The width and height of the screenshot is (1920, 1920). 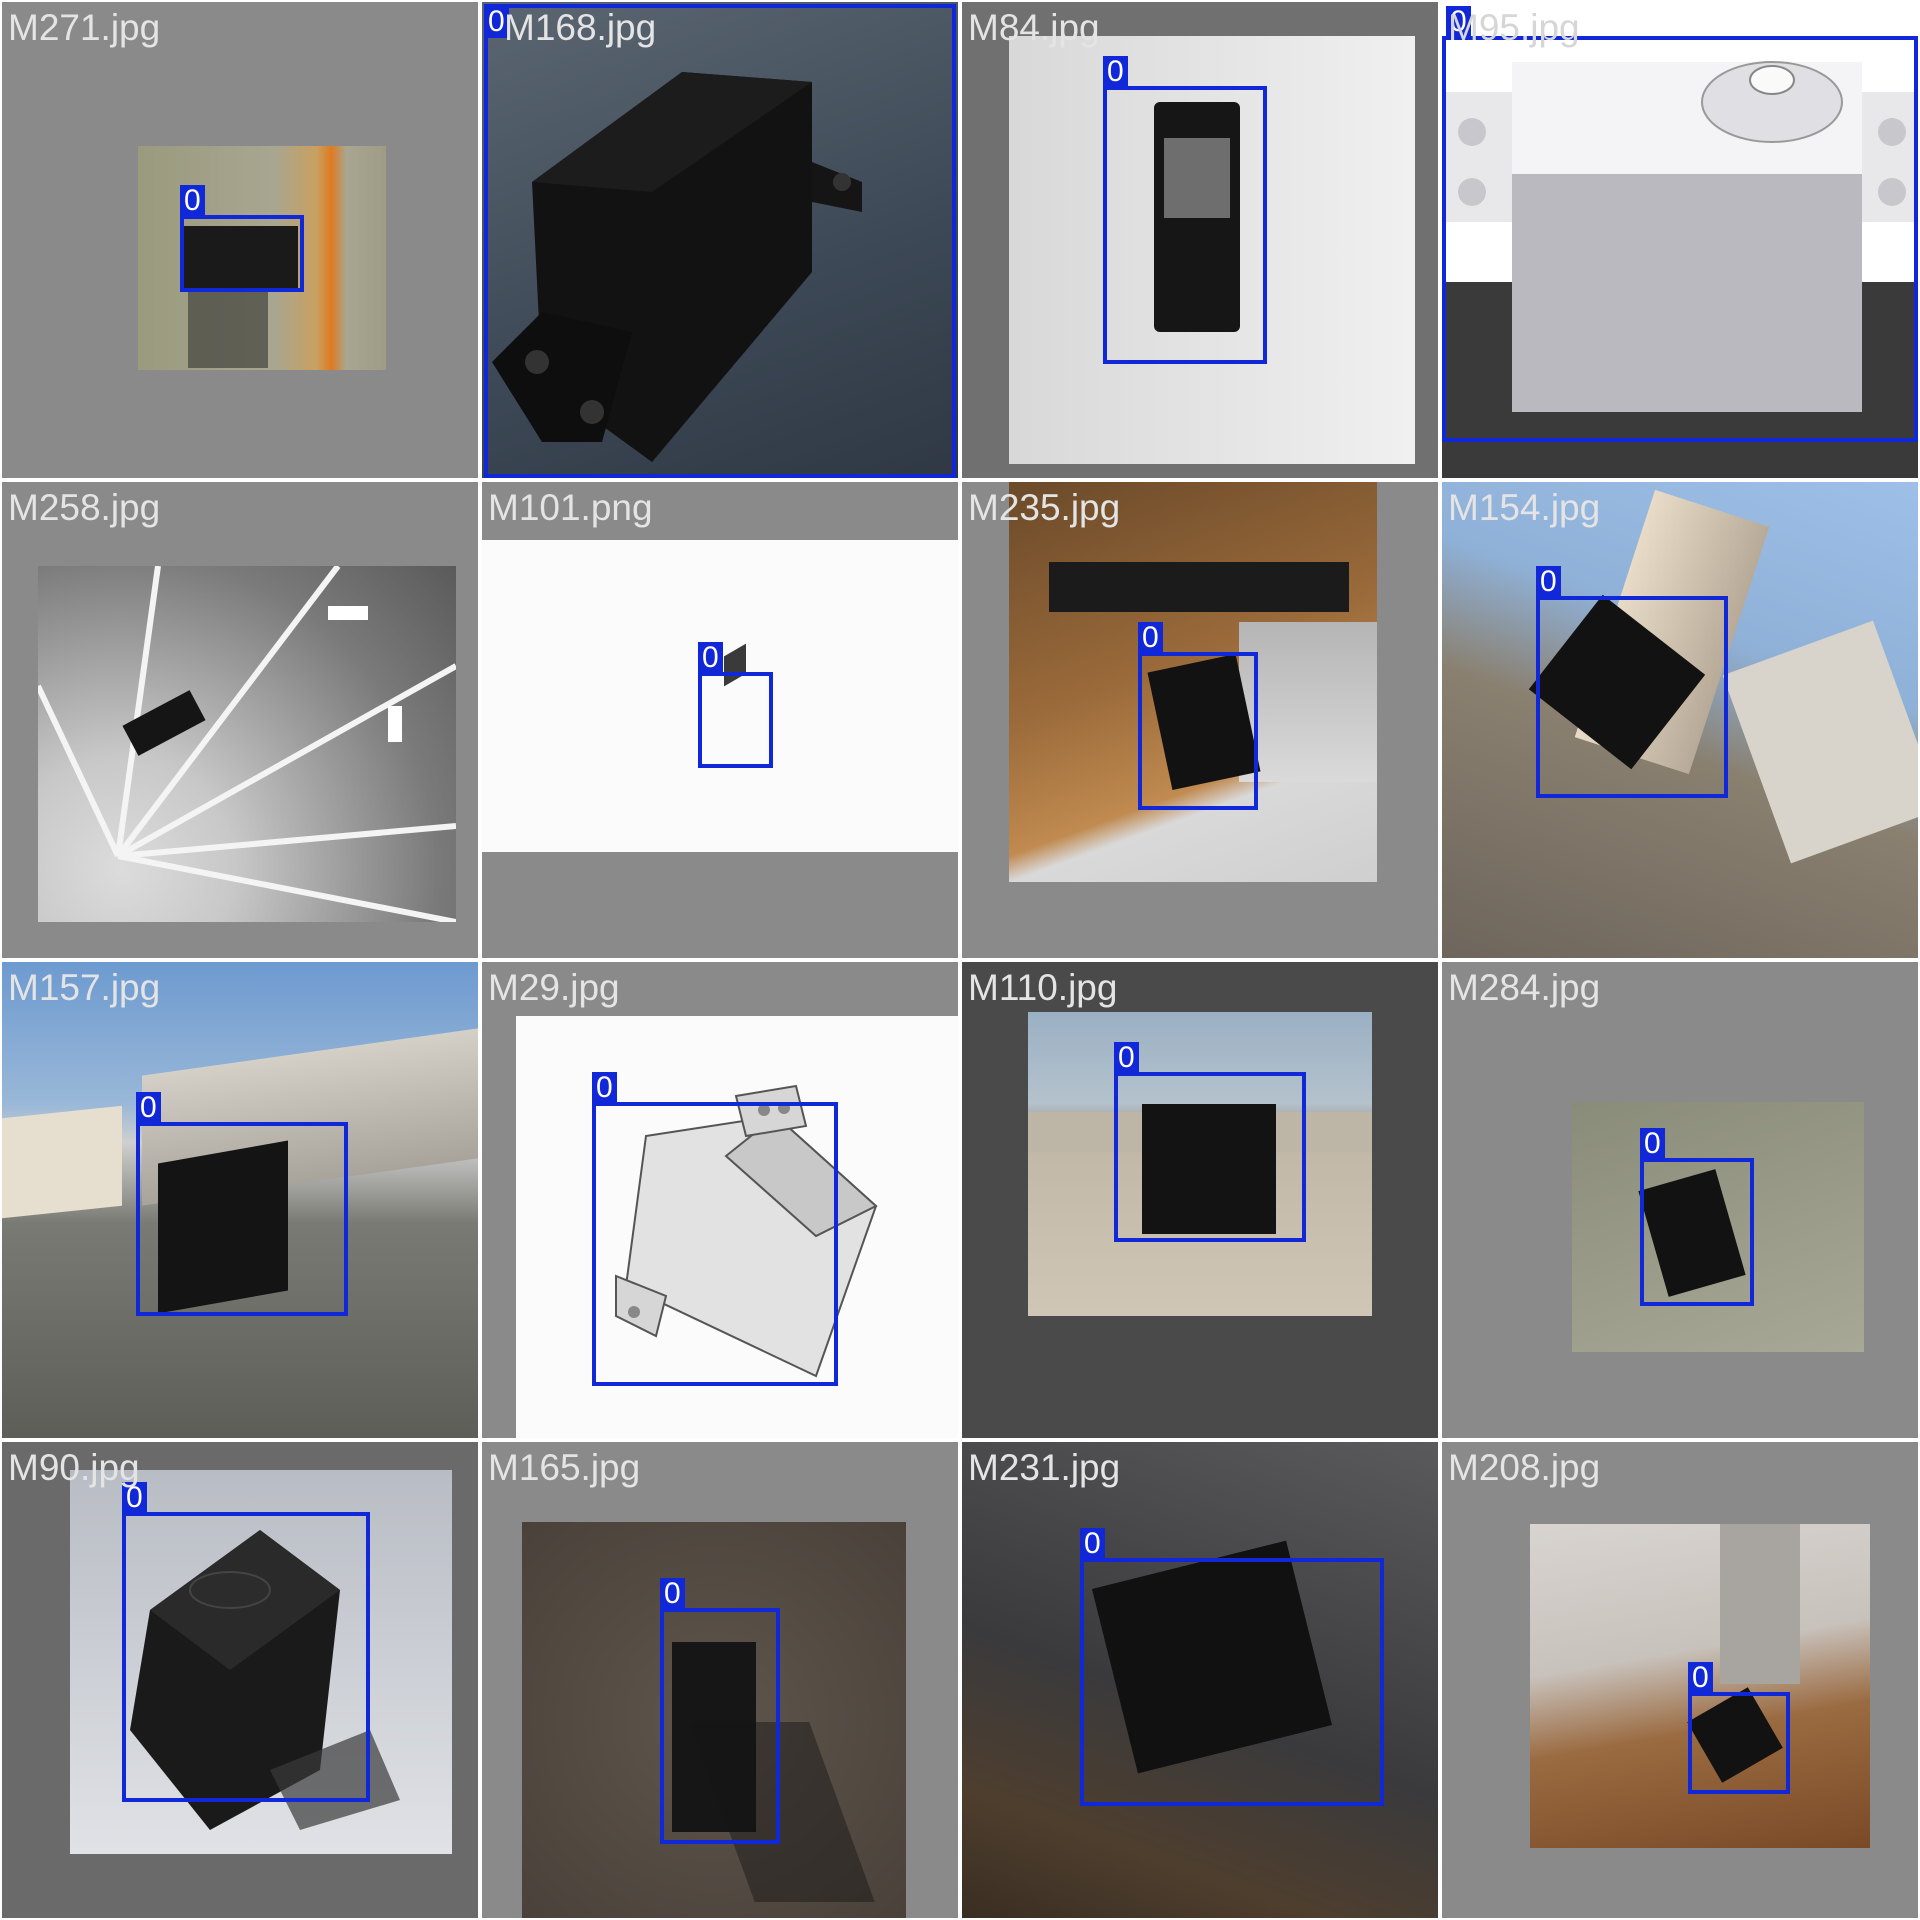 I want to click on tile-m90: 0 M90.jpg, so click(x=240, y=1680).